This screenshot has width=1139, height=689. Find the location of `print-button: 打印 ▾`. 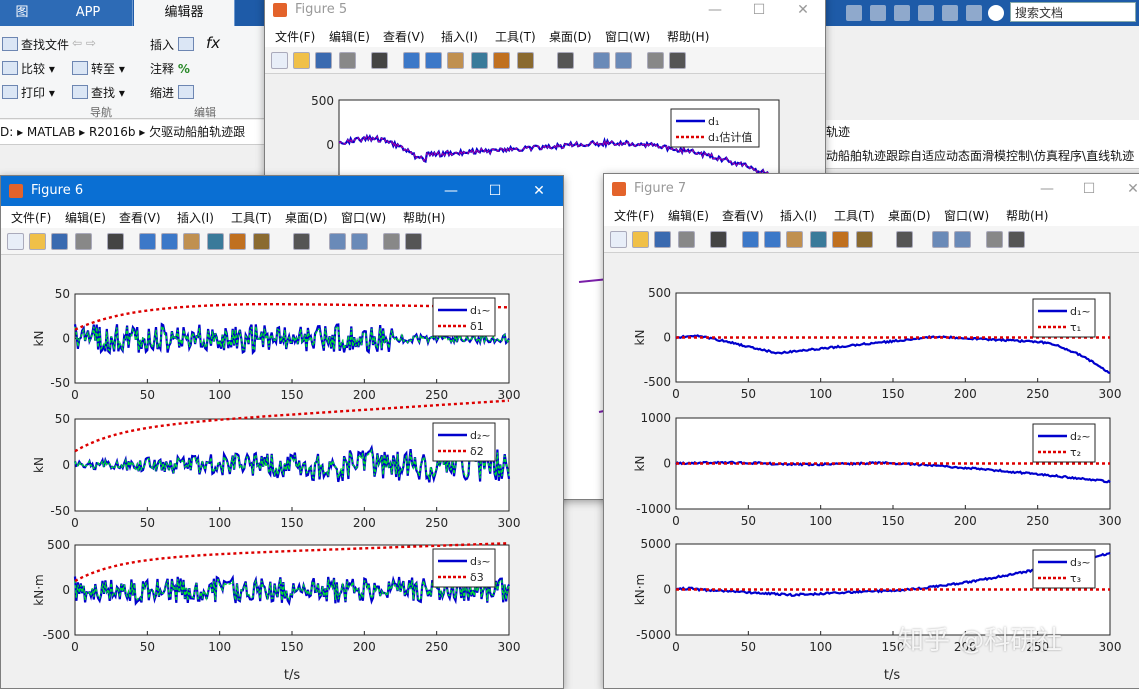

print-button: 打印 ▾ is located at coordinates (28, 92).